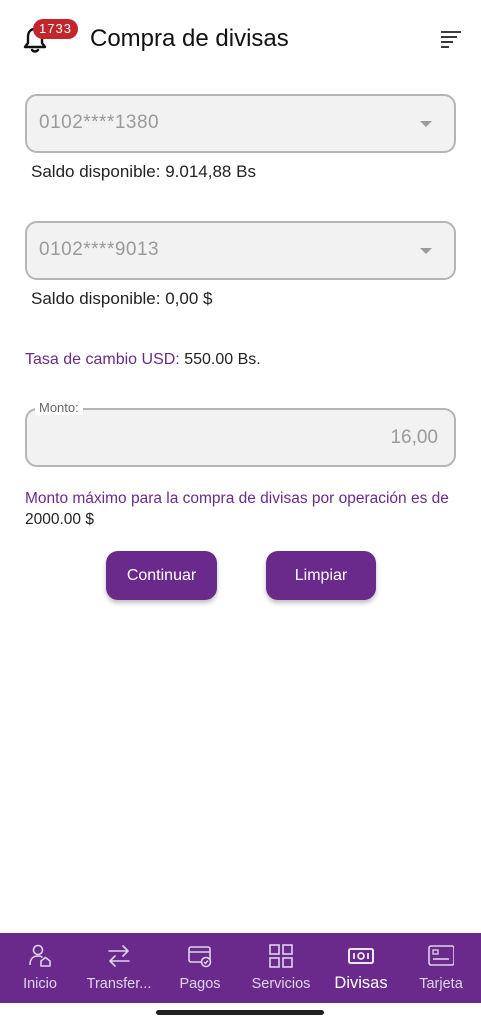  I want to click on home-user-icon, so click(40, 955).